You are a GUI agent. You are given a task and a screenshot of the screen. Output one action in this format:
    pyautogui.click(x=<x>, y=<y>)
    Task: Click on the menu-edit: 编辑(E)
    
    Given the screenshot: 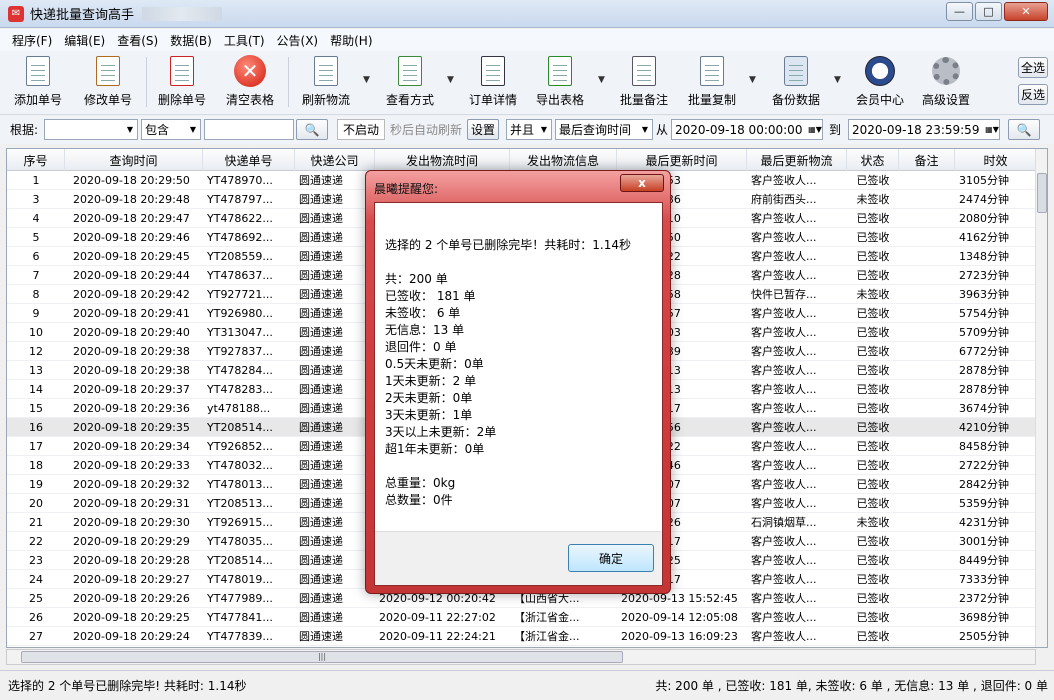 What is the action you would take?
    pyautogui.click(x=84, y=40)
    